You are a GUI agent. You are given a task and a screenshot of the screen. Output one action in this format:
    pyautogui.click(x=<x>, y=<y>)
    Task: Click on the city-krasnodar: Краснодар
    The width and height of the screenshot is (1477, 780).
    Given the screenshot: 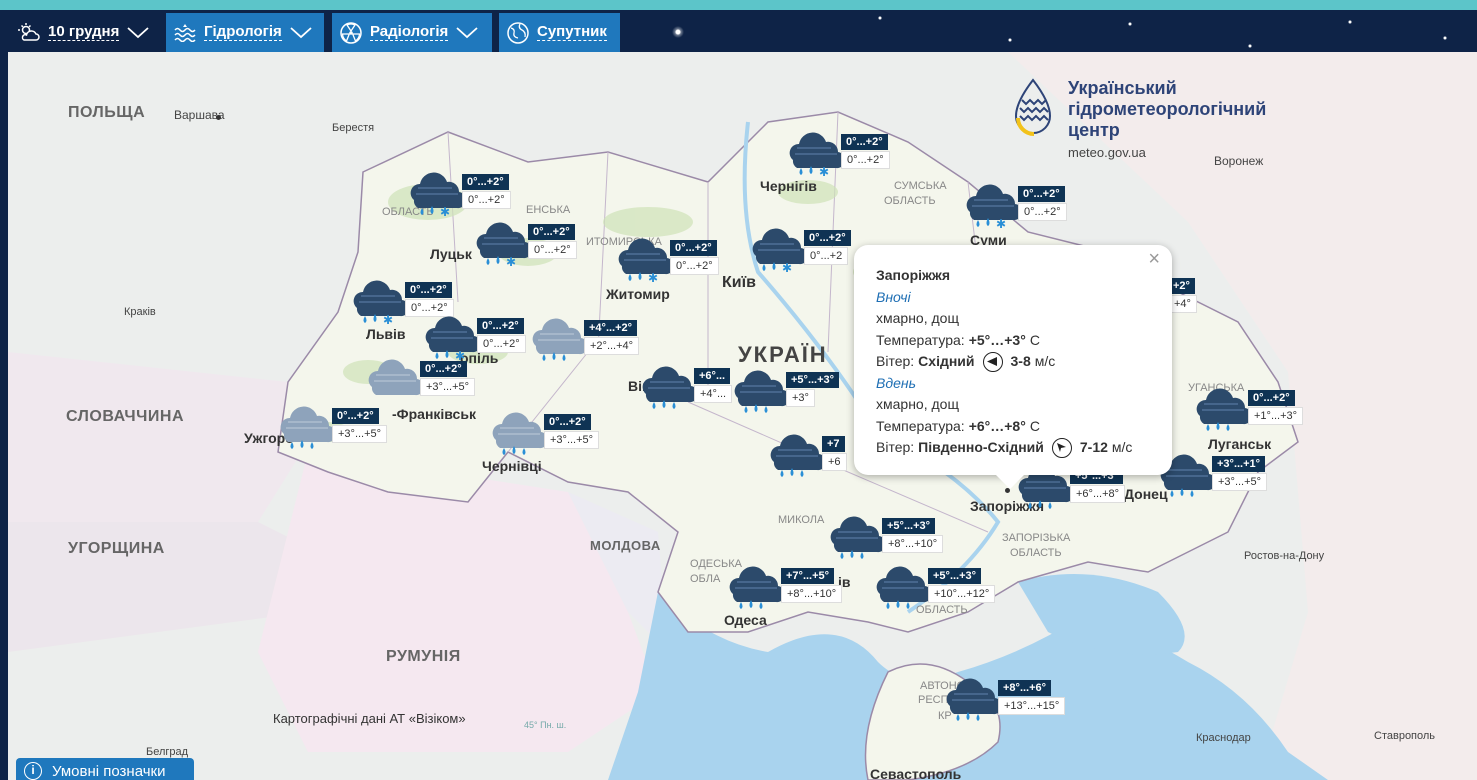 What is the action you would take?
    pyautogui.click(x=1223, y=738)
    